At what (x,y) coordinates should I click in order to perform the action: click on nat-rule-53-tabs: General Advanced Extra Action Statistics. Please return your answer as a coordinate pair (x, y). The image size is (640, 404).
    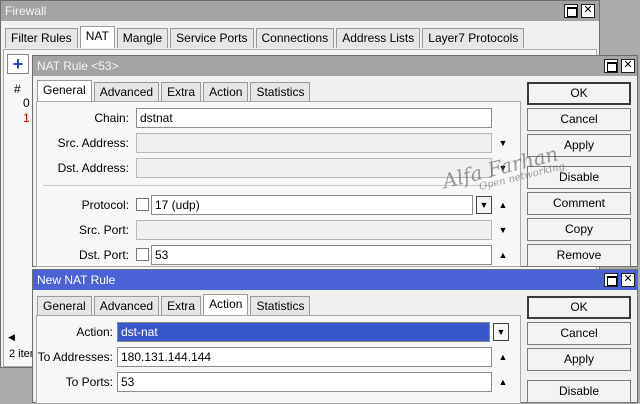
    Looking at the image, I should click on (174, 91).